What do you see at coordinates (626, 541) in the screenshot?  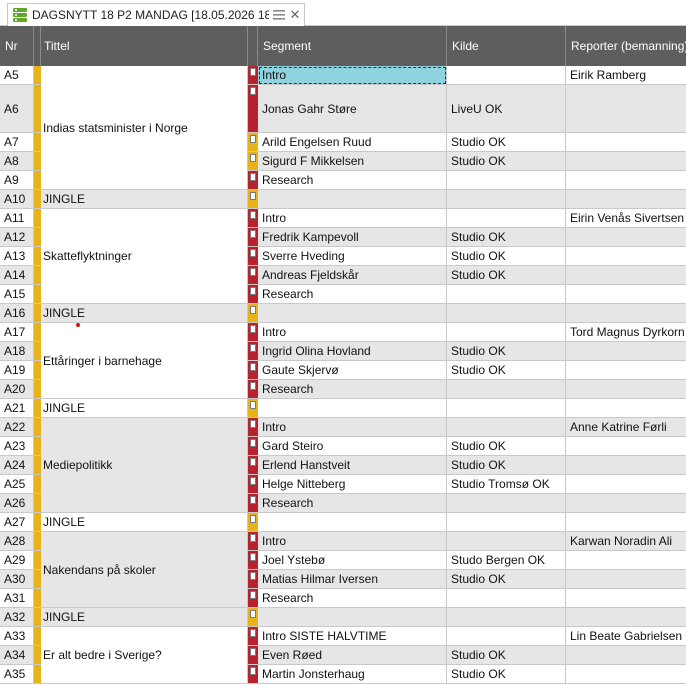 I see `reporter-cell: Karwan Noradin Ali` at bounding box center [626, 541].